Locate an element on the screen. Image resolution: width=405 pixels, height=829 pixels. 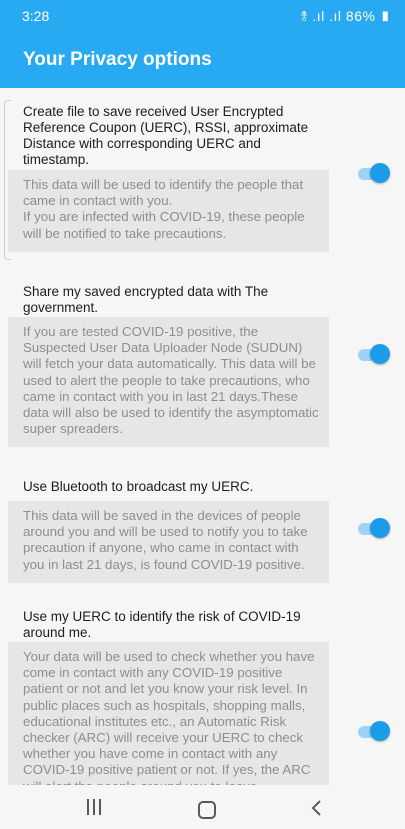
toggle-bluetooth-broadcast is located at coordinates (374, 528).